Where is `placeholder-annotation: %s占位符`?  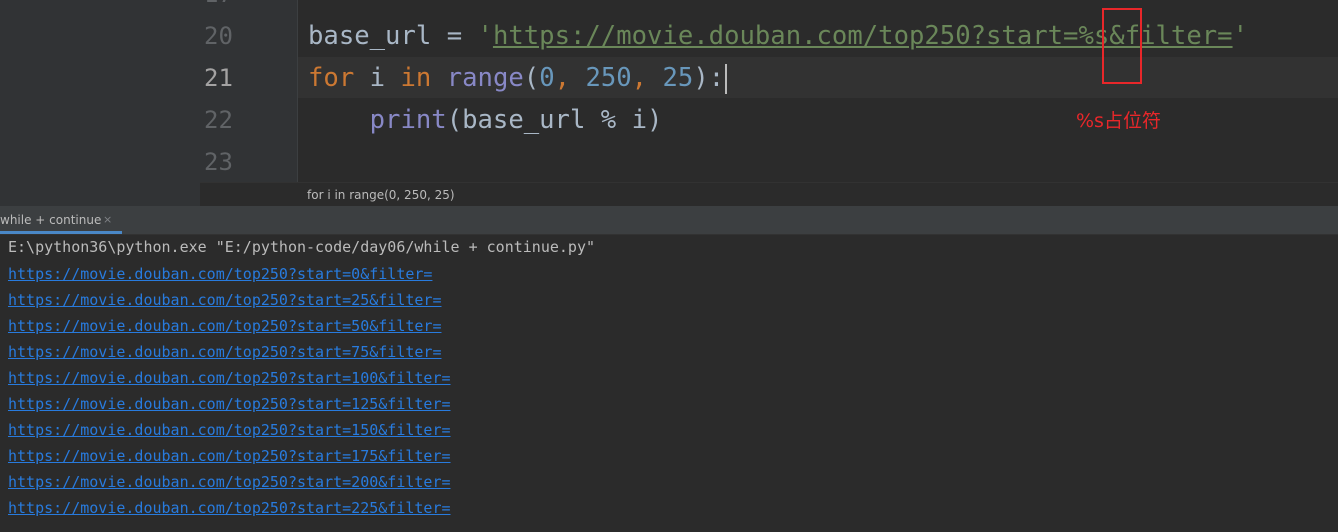
placeholder-annotation: %s占位符 is located at coordinates (1118, 121).